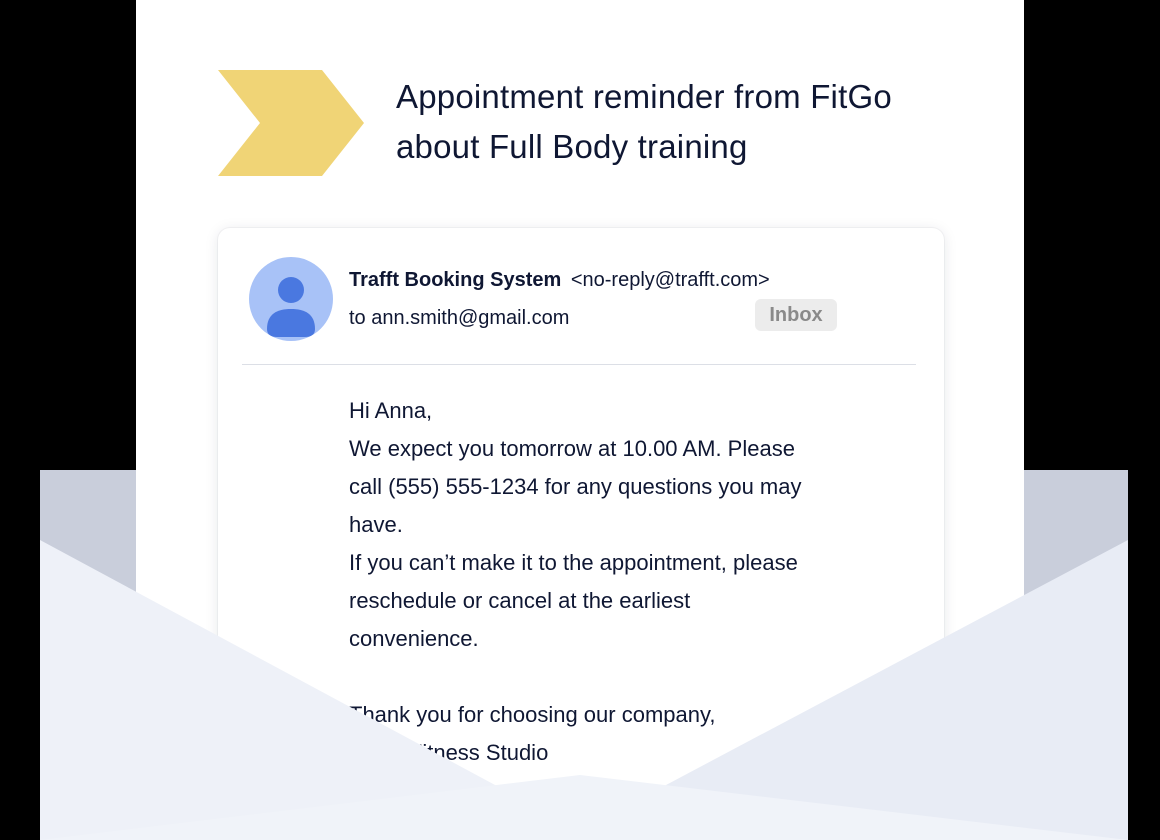 Image resolution: width=1160 pixels, height=840 pixels. What do you see at coordinates (579, 364) in the screenshot?
I see `header-divider` at bounding box center [579, 364].